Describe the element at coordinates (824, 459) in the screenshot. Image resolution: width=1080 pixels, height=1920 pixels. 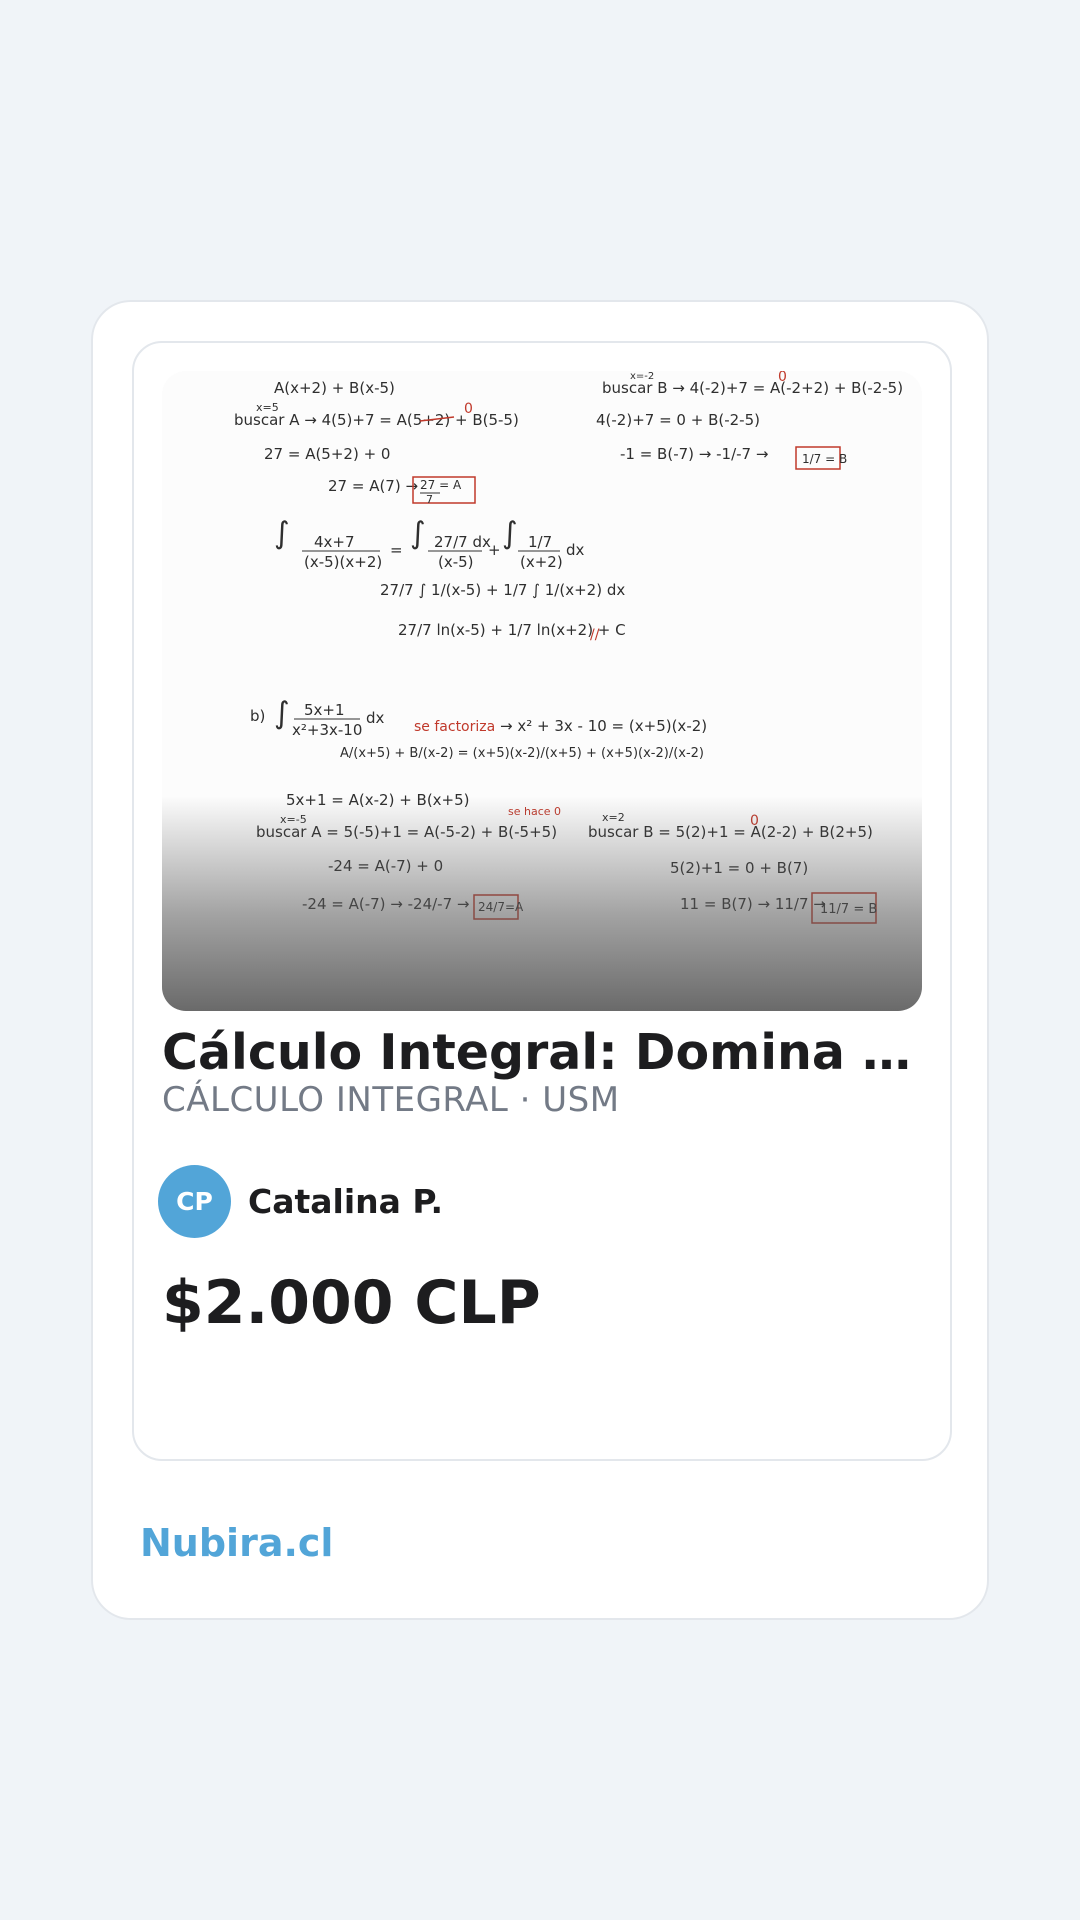
I see `svg-text: 1/7 = B` at that location.